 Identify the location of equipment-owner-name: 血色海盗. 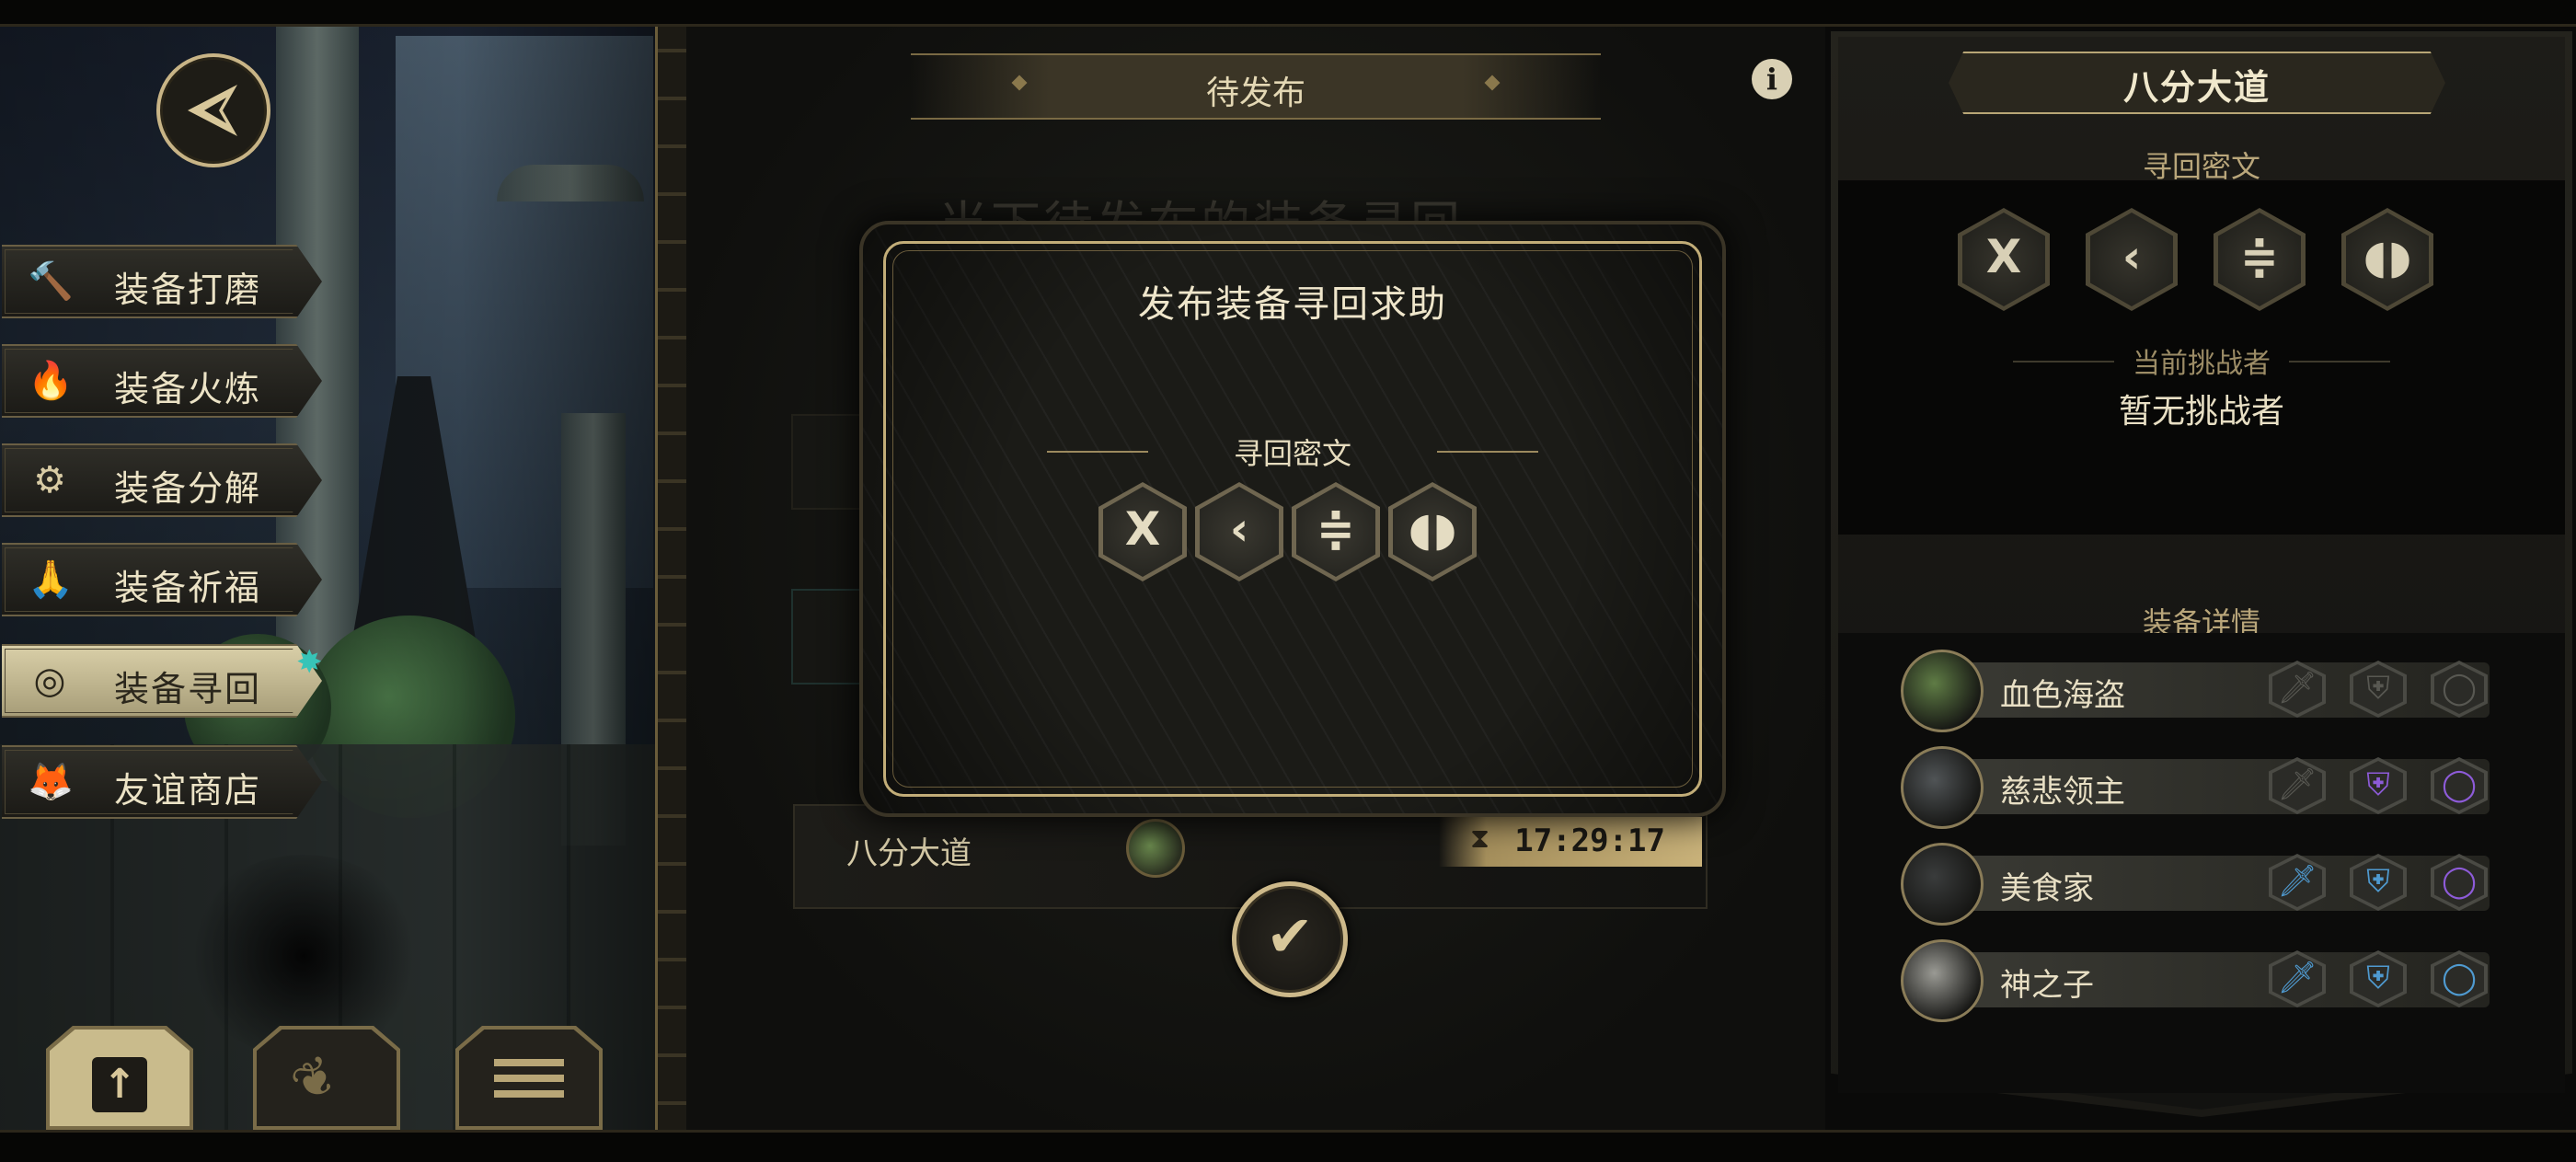
(2062, 695).